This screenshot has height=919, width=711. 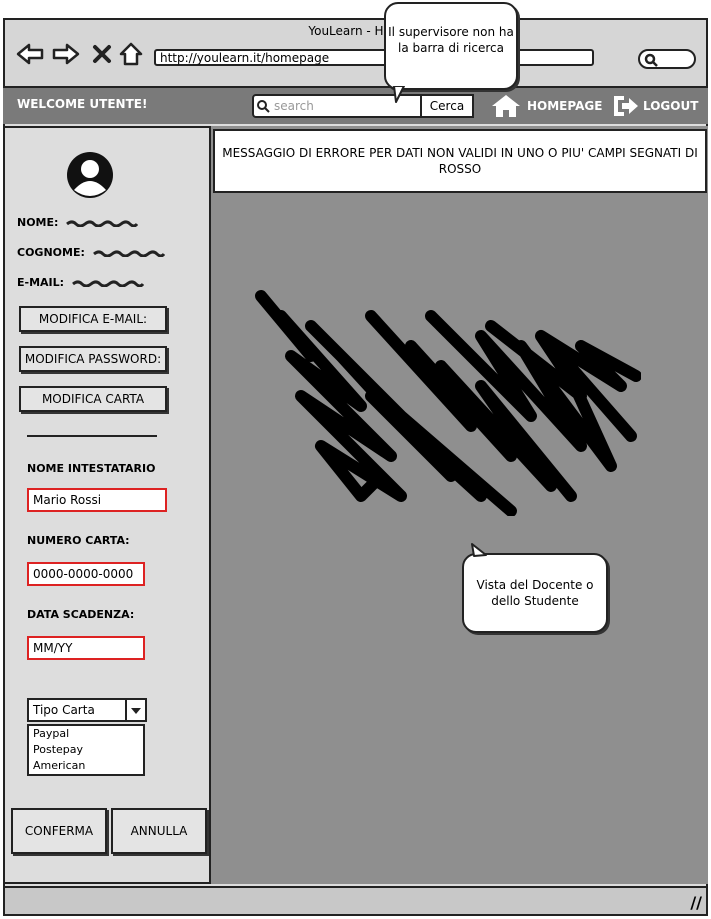 What do you see at coordinates (506, 106) in the screenshot?
I see `home-icon` at bounding box center [506, 106].